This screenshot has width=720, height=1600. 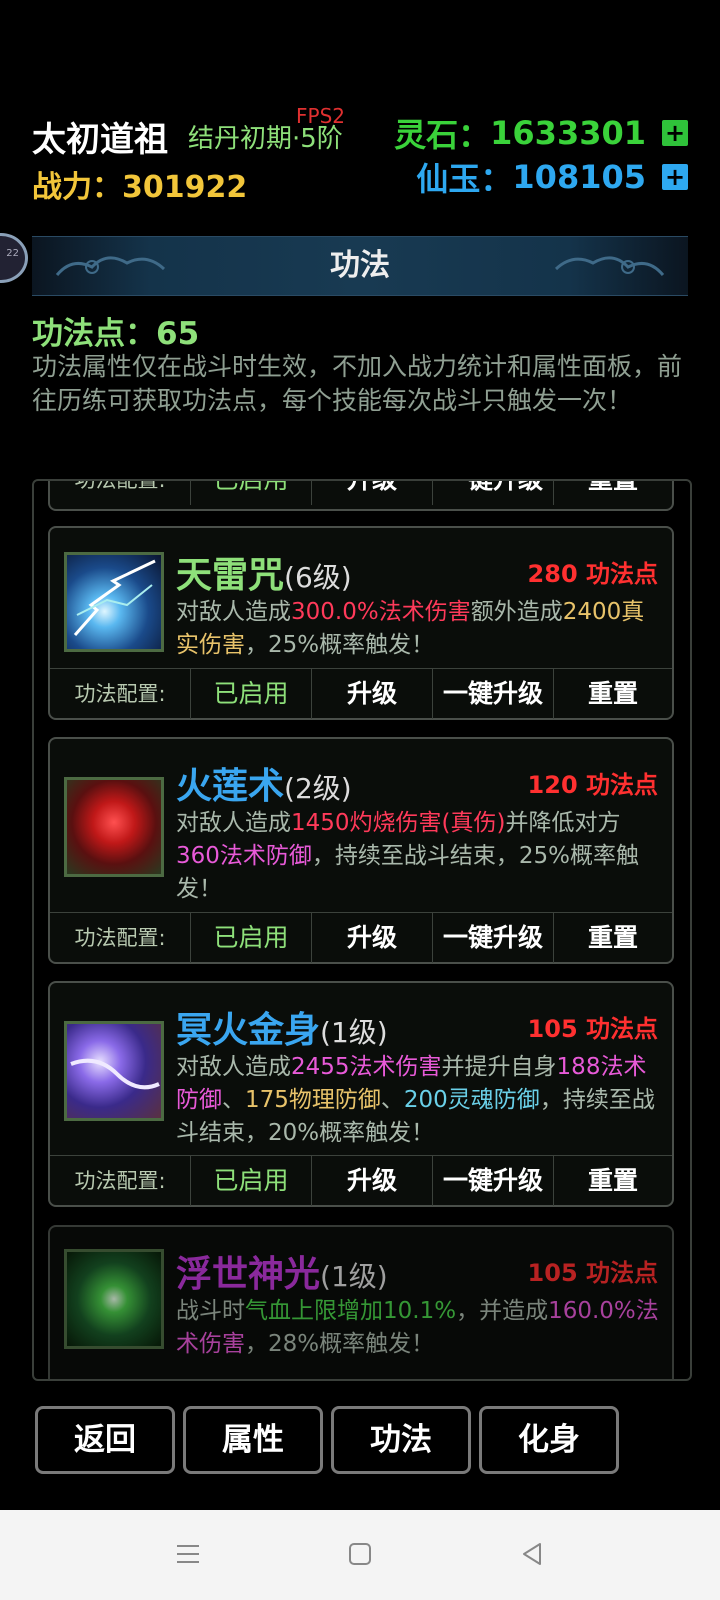 I want to click on skill-name-text: 冥火金身, so click(x=248, y=1030).